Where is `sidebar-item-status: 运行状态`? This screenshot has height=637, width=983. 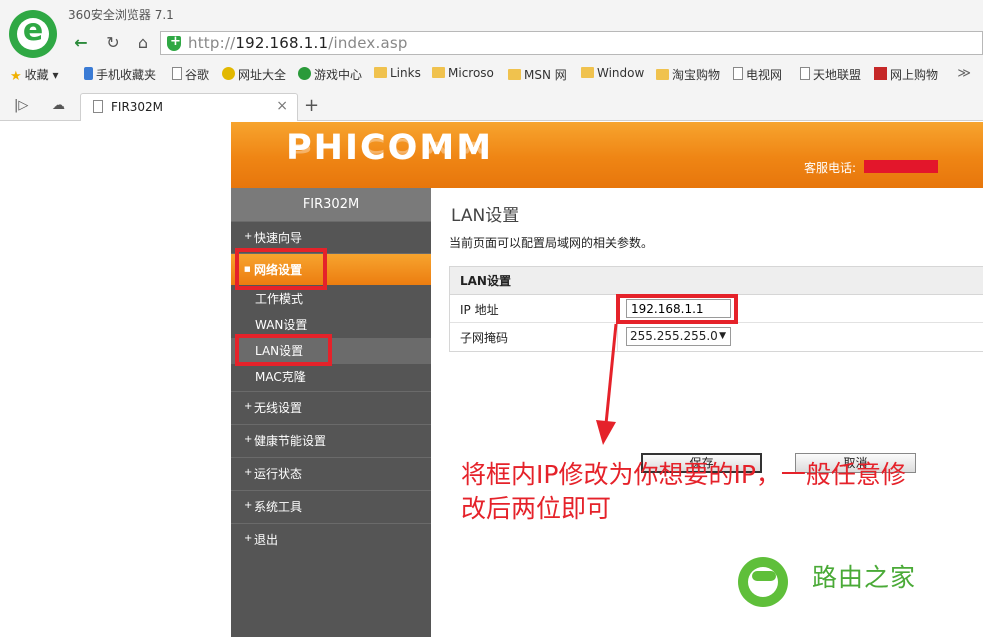
sidebar-item-status: 运行状态 is located at coordinates (331, 473).